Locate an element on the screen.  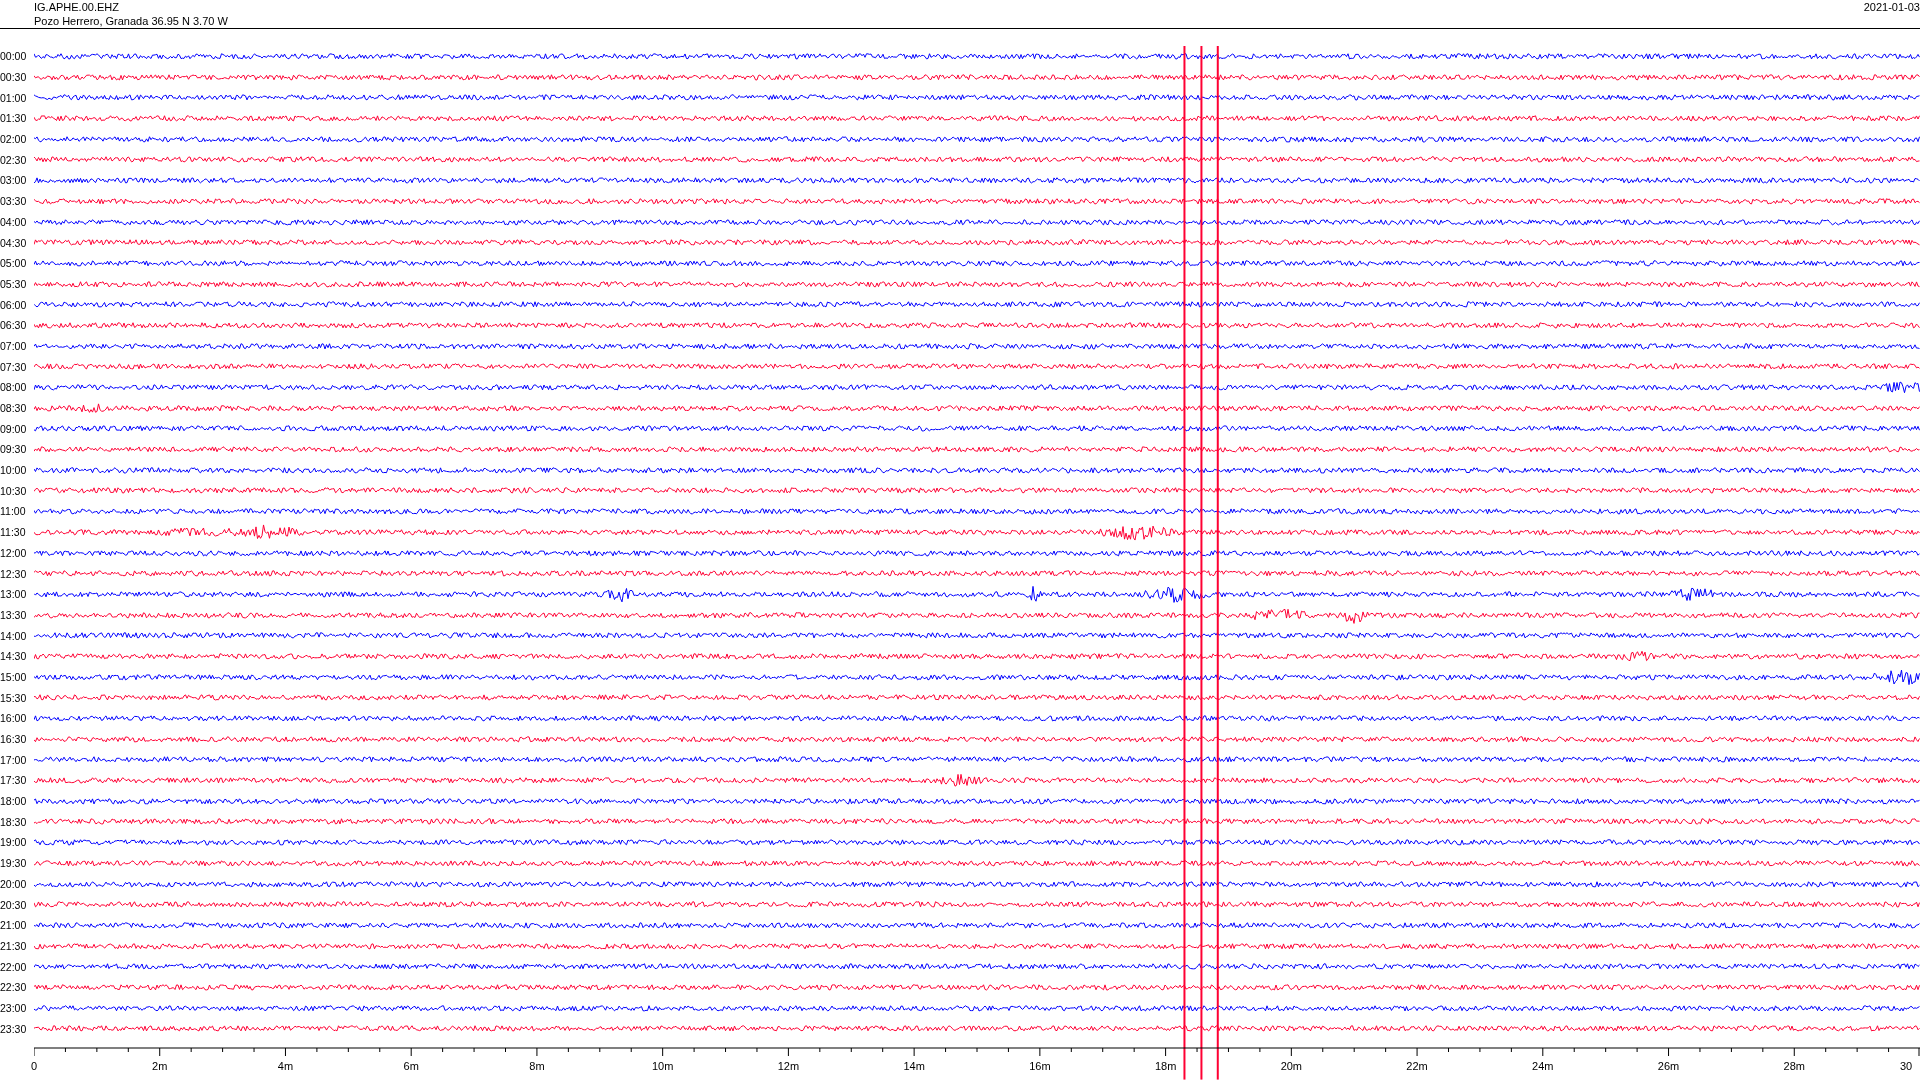
station-location: Pozo Herrero, Granada 36.95 N 3.70 W is located at coordinates (131, 21).